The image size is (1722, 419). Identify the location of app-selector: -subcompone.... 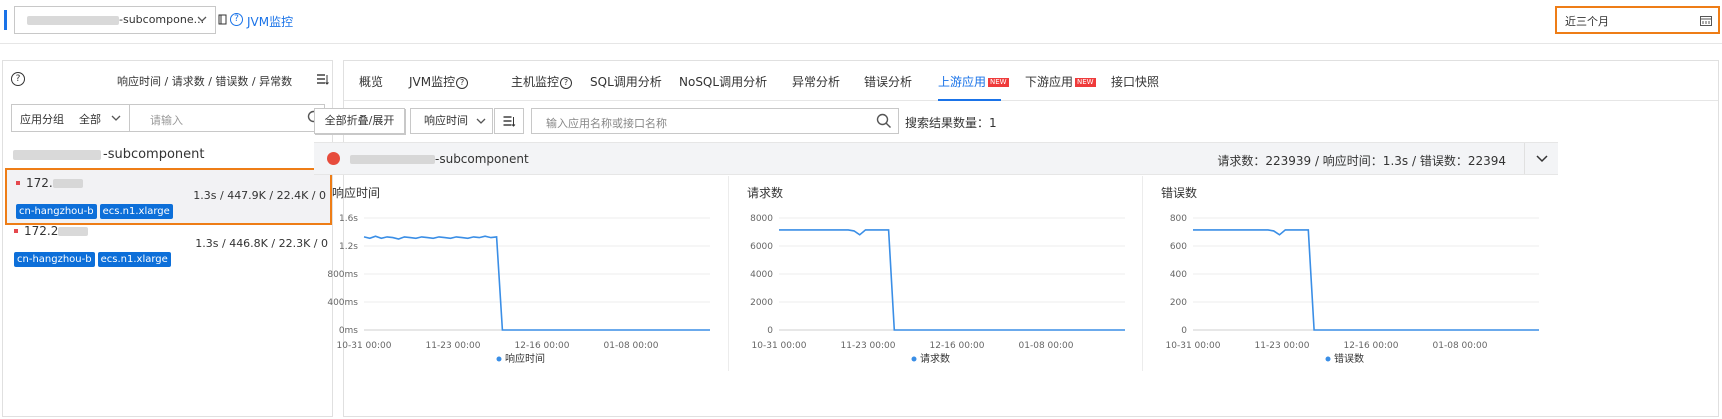
(115, 20).